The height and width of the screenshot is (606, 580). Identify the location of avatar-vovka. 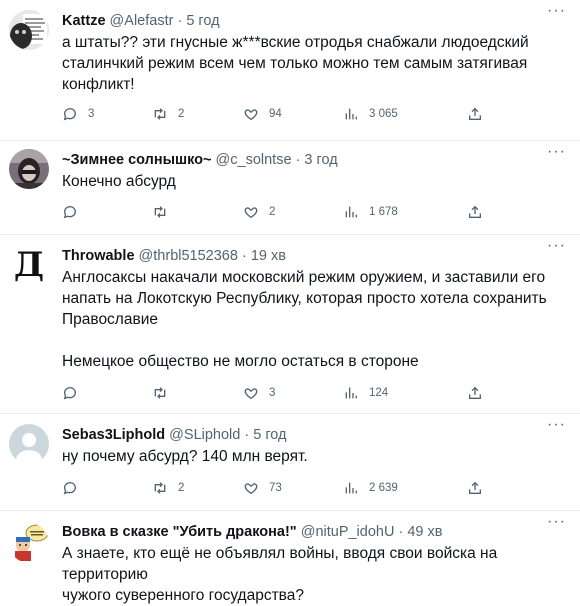
(29, 543).